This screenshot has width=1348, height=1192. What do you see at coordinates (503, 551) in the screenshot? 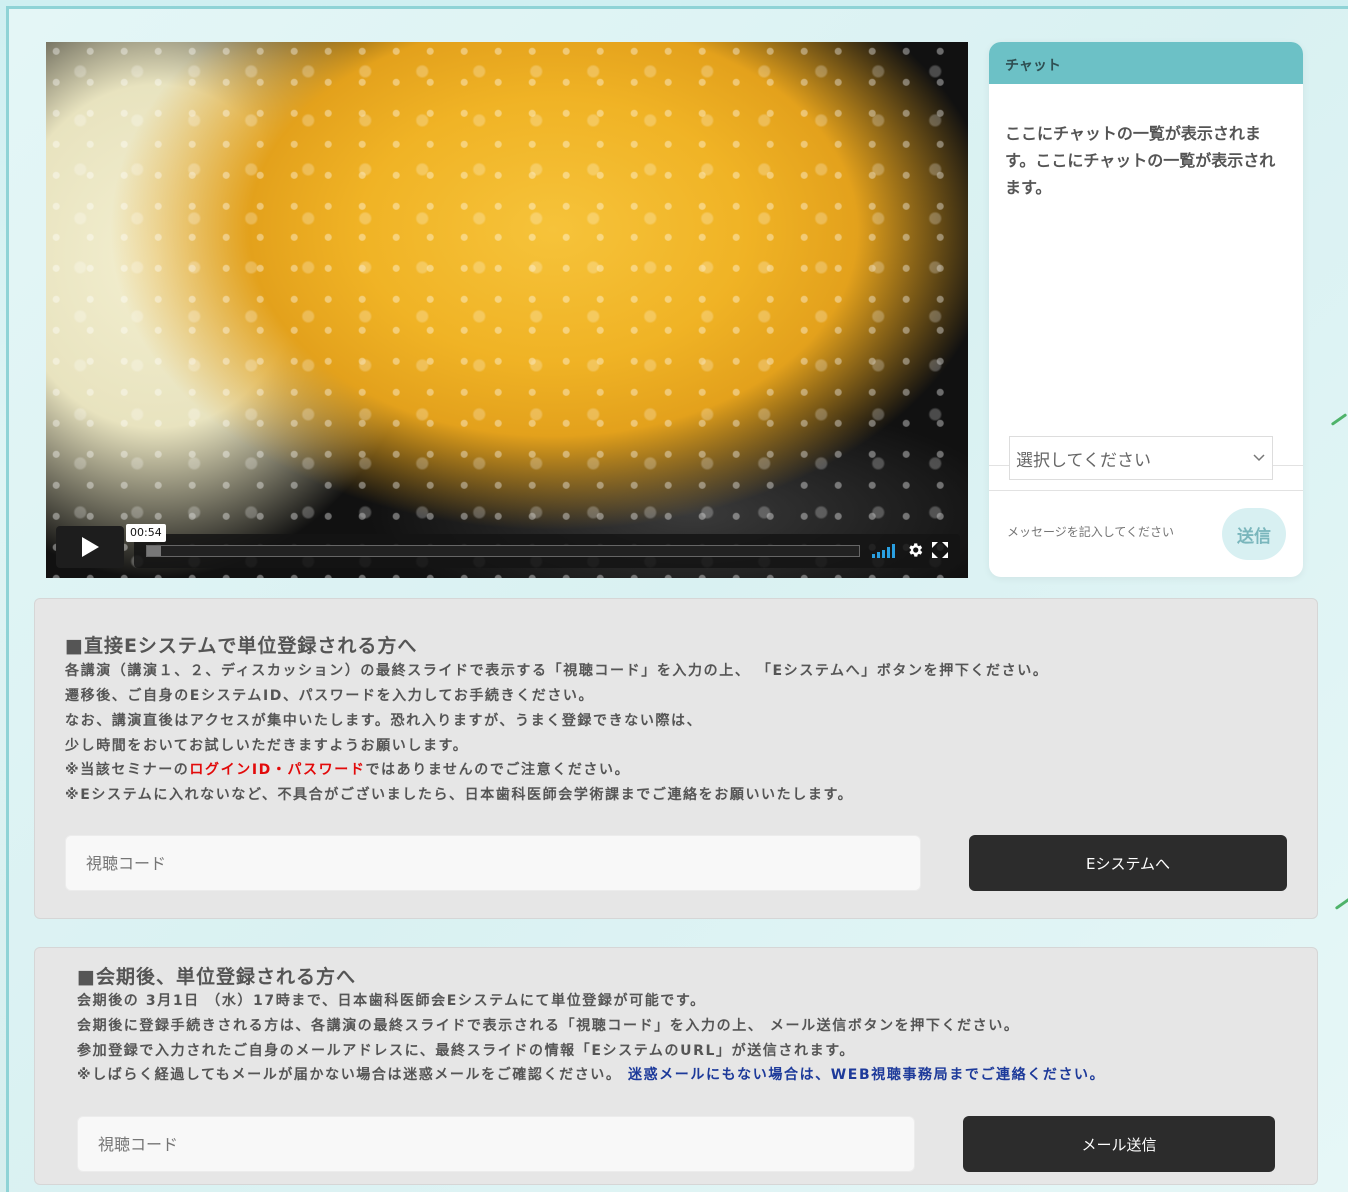
I see `video-progress-bar` at bounding box center [503, 551].